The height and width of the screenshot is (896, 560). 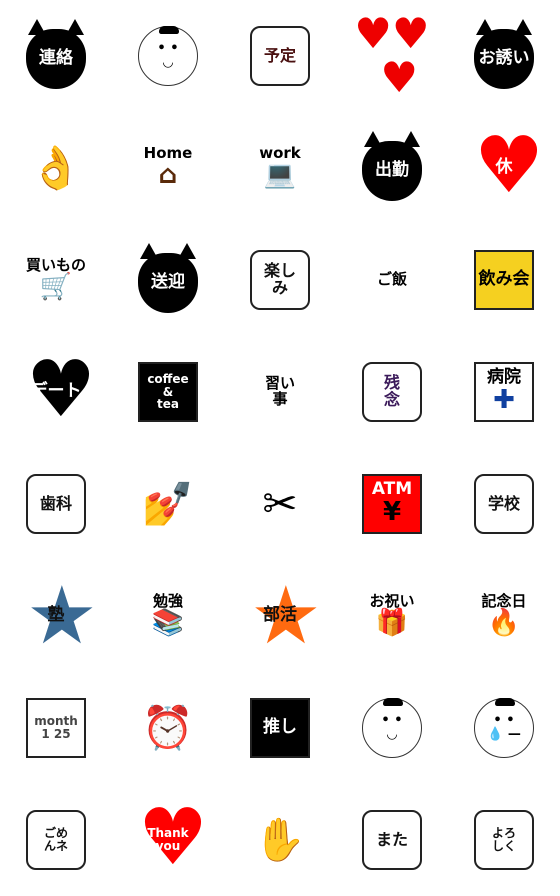 I want to click on sticker-24: ATM ¥, so click(x=392, y=504).